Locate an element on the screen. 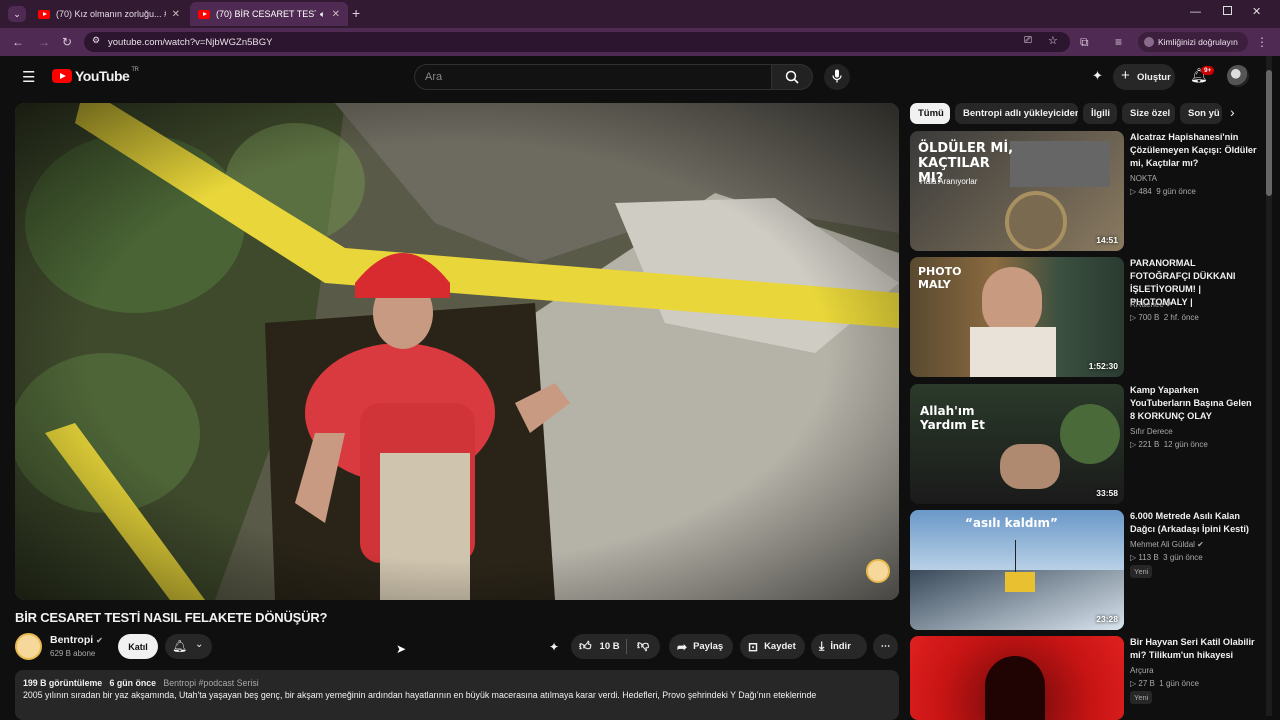 The width and height of the screenshot is (1280, 720). download-label: İndir is located at coordinates (840, 646).